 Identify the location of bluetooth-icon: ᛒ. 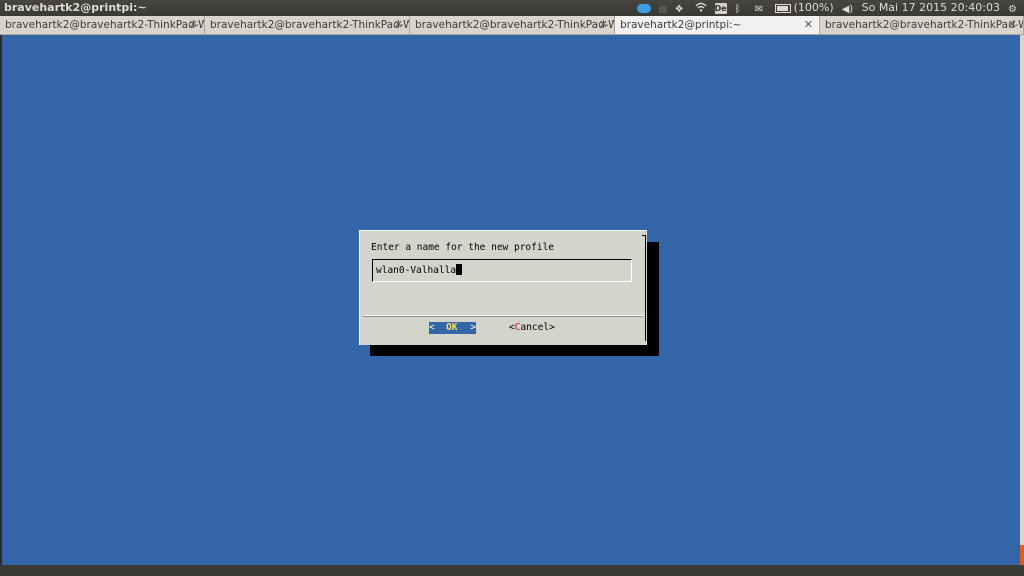
(741, 8).